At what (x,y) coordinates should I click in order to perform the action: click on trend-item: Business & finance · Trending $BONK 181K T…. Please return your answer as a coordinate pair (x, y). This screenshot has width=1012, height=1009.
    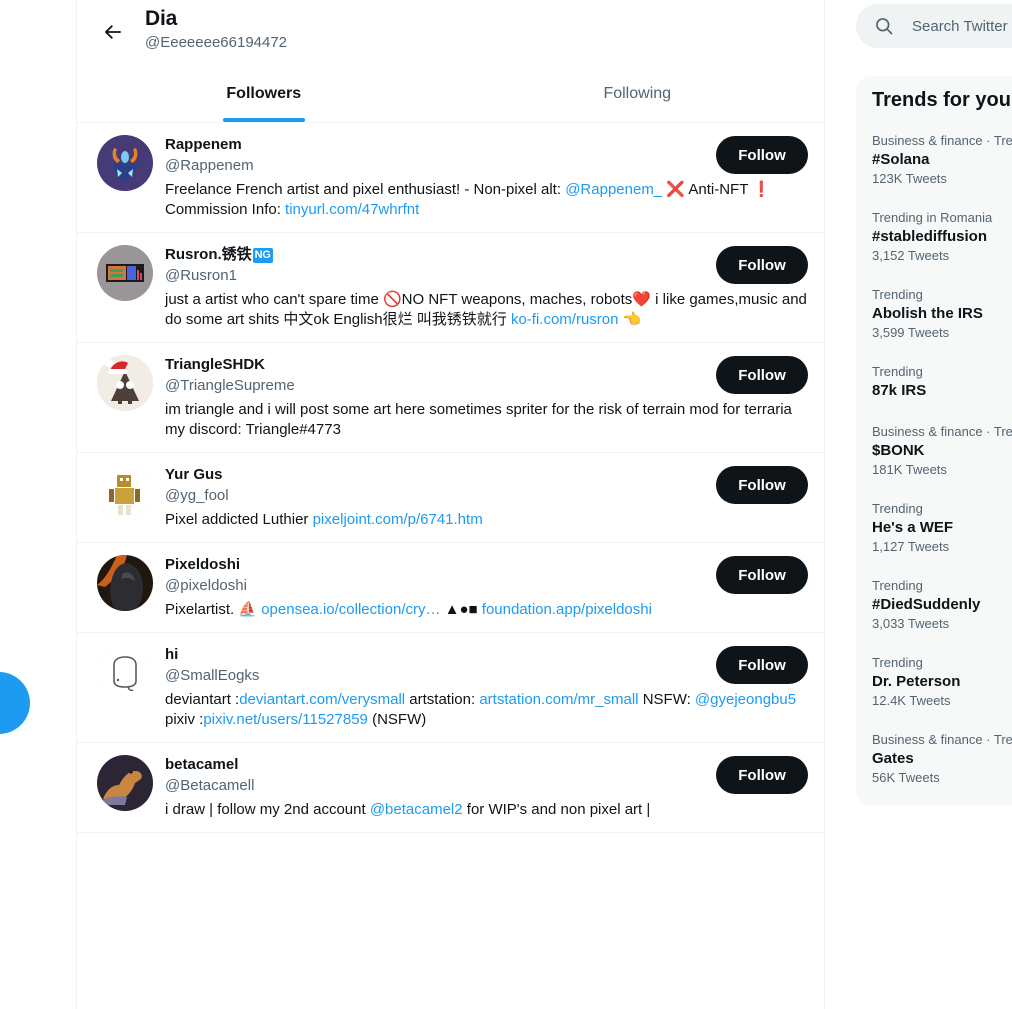
    Looking at the image, I should click on (934, 451).